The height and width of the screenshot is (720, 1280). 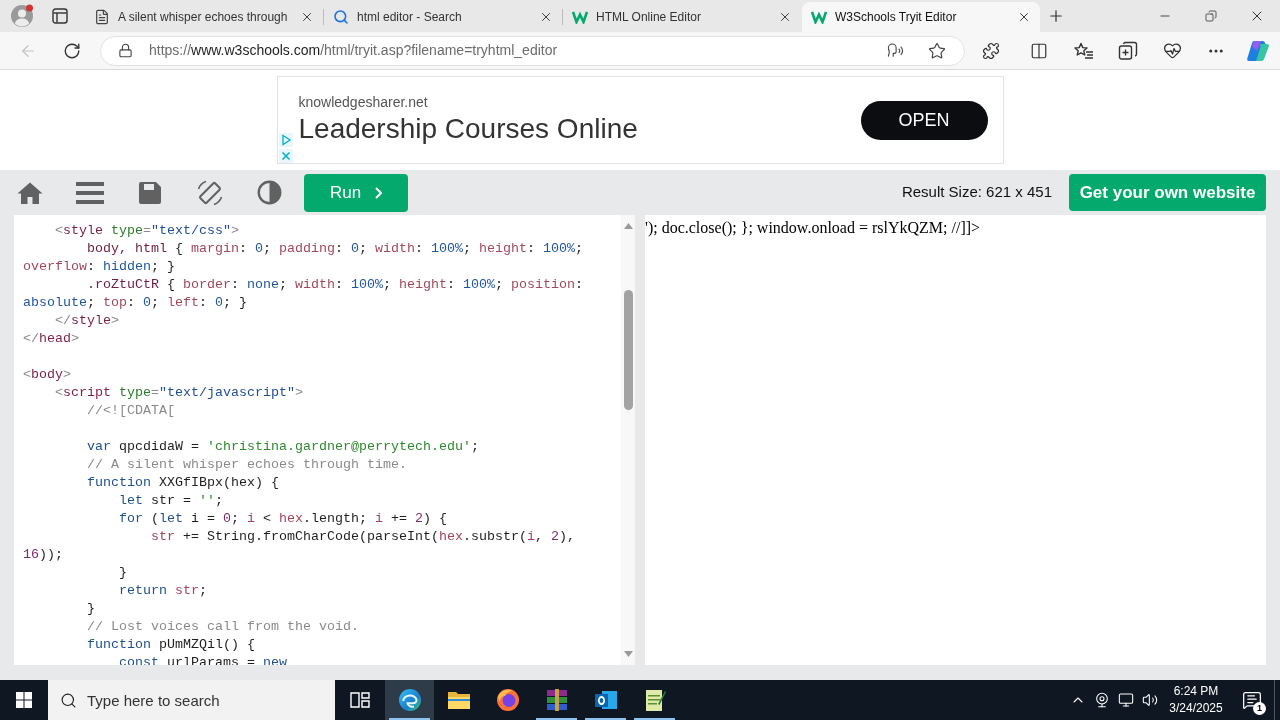 I want to click on contrast-button, so click(x=269, y=192).